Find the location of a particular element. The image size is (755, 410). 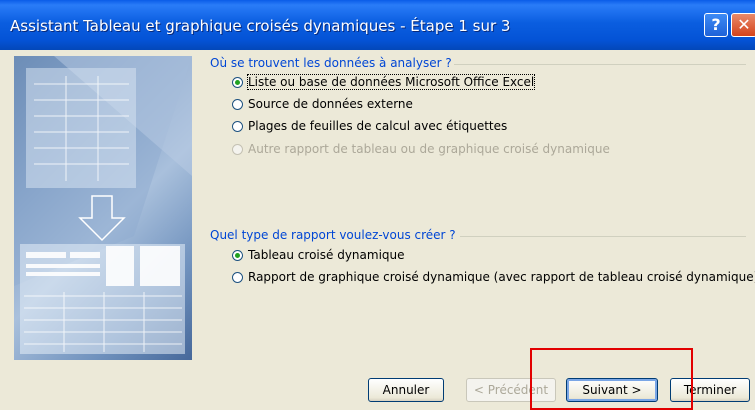

radio-external-source: Source de données externe is located at coordinates (322, 104).